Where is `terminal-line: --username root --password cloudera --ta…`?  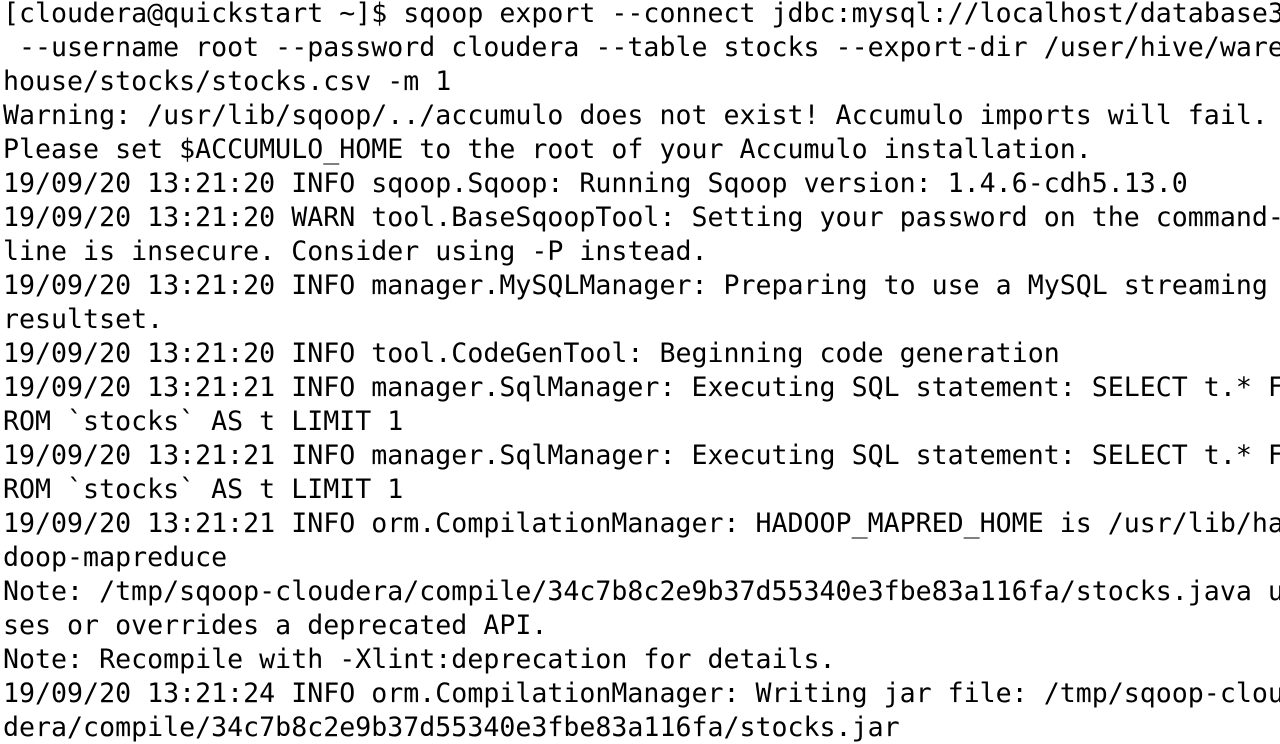 terminal-line: --username root --password cloudera --ta… is located at coordinates (641, 47).